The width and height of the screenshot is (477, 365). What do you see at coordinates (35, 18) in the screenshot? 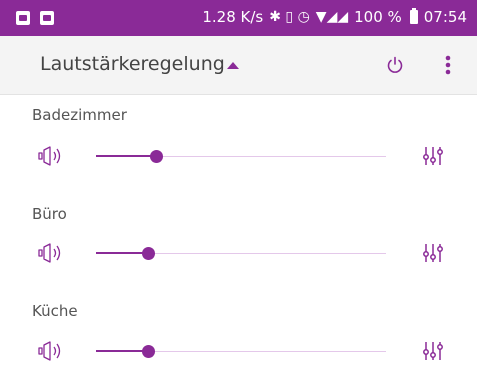
I see `notification-icons` at bounding box center [35, 18].